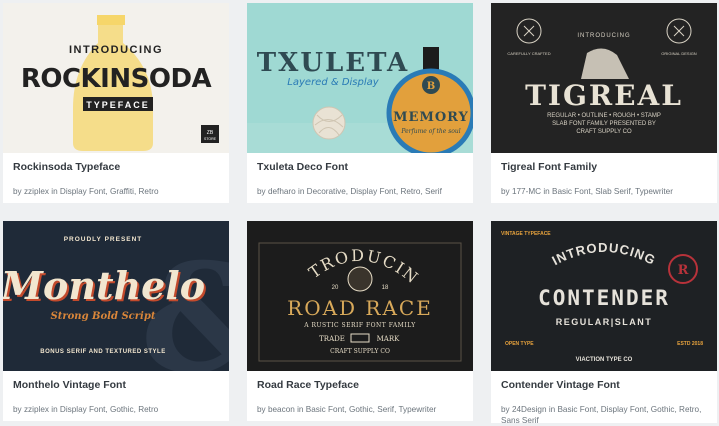 The image size is (719, 426). Describe the element at coordinates (282, 191) in the screenshot. I see `author-link: defharo` at that location.